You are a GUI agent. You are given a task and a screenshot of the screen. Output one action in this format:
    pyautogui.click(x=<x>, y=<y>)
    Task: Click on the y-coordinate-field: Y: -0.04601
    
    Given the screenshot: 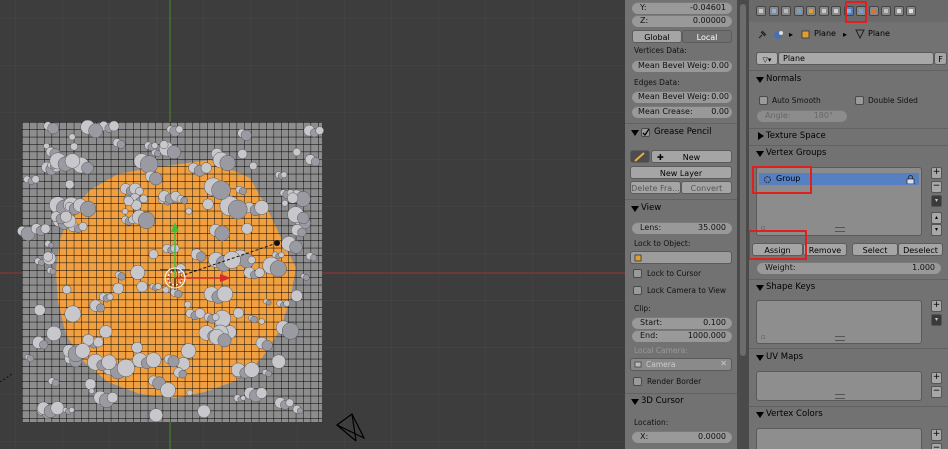 What is the action you would take?
    pyautogui.click(x=682, y=8)
    